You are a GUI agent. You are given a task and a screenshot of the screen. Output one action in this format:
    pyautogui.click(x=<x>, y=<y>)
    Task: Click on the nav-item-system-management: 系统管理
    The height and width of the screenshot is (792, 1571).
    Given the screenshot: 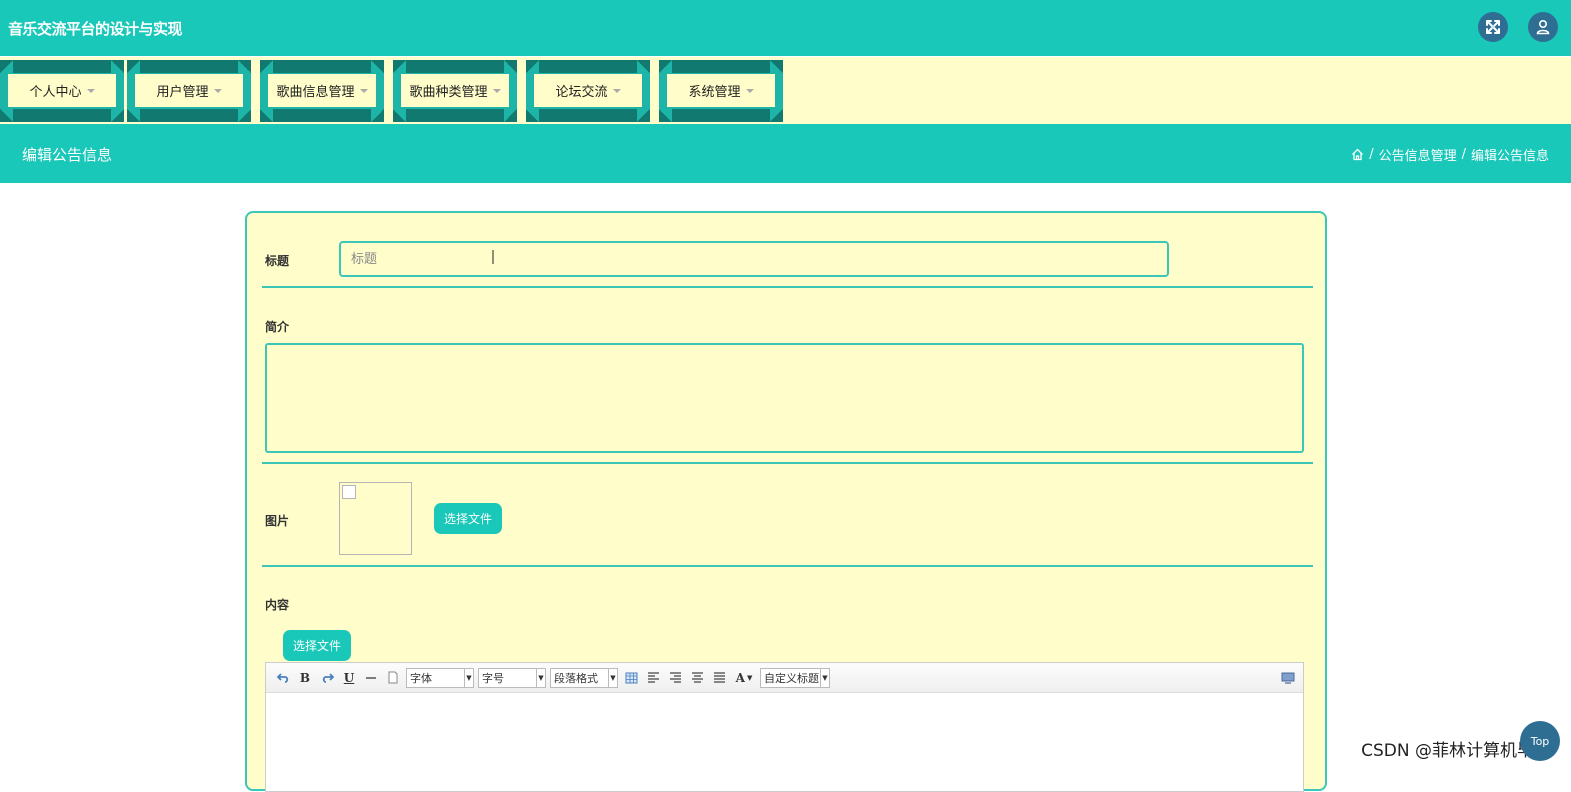 What is the action you would take?
    pyautogui.click(x=721, y=91)
    